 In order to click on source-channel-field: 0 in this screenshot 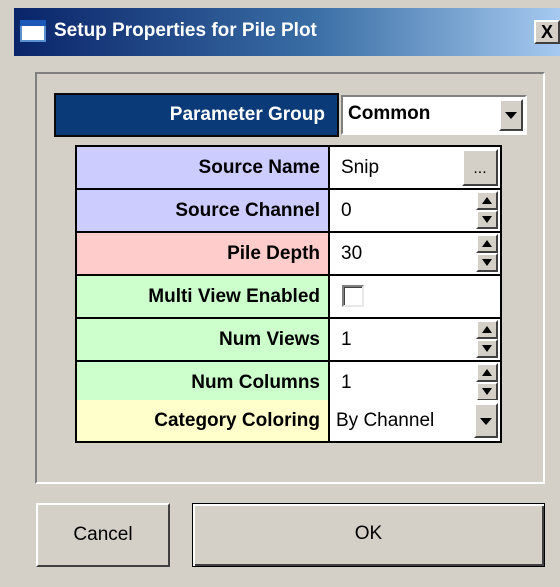, I will do `click(415, 210)`.